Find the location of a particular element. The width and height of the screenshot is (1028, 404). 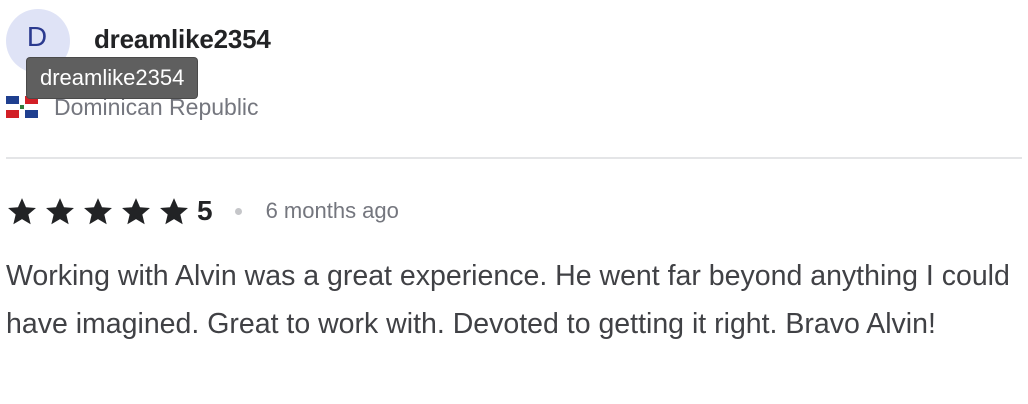

star-rating is located at coordinates (101, 211).